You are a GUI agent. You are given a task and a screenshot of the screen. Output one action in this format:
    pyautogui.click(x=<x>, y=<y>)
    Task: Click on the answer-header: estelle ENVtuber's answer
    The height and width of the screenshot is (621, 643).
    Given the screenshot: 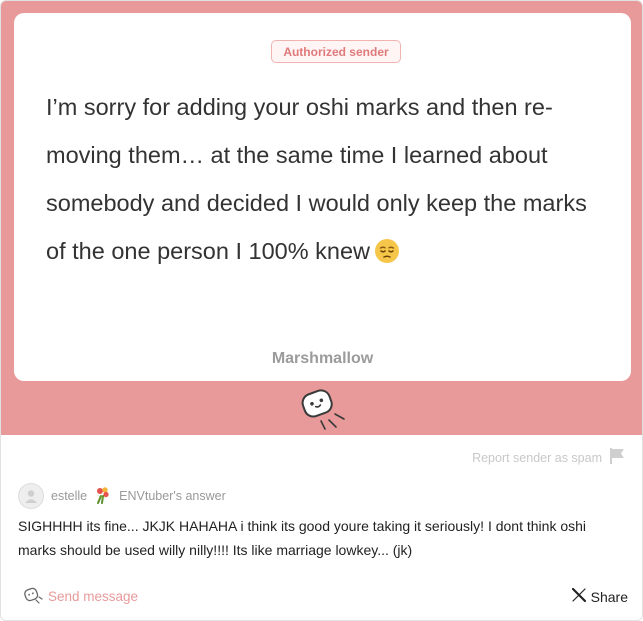 What is the action you would take?
    pyautogui.click(x=122, y=496)
    